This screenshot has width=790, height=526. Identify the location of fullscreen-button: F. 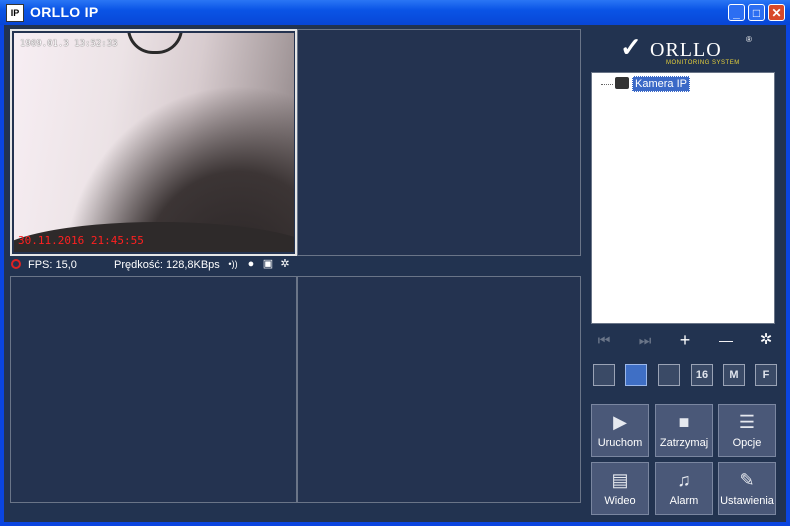
(766, 375).